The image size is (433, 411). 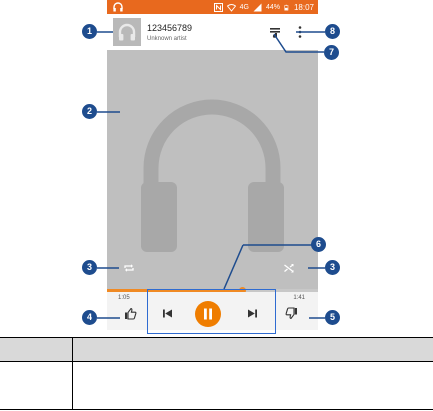 What do you see at coordinates (332, 267) in the screenshot?
I see `callout-3-right: 3` at bounding box center [332, 267].